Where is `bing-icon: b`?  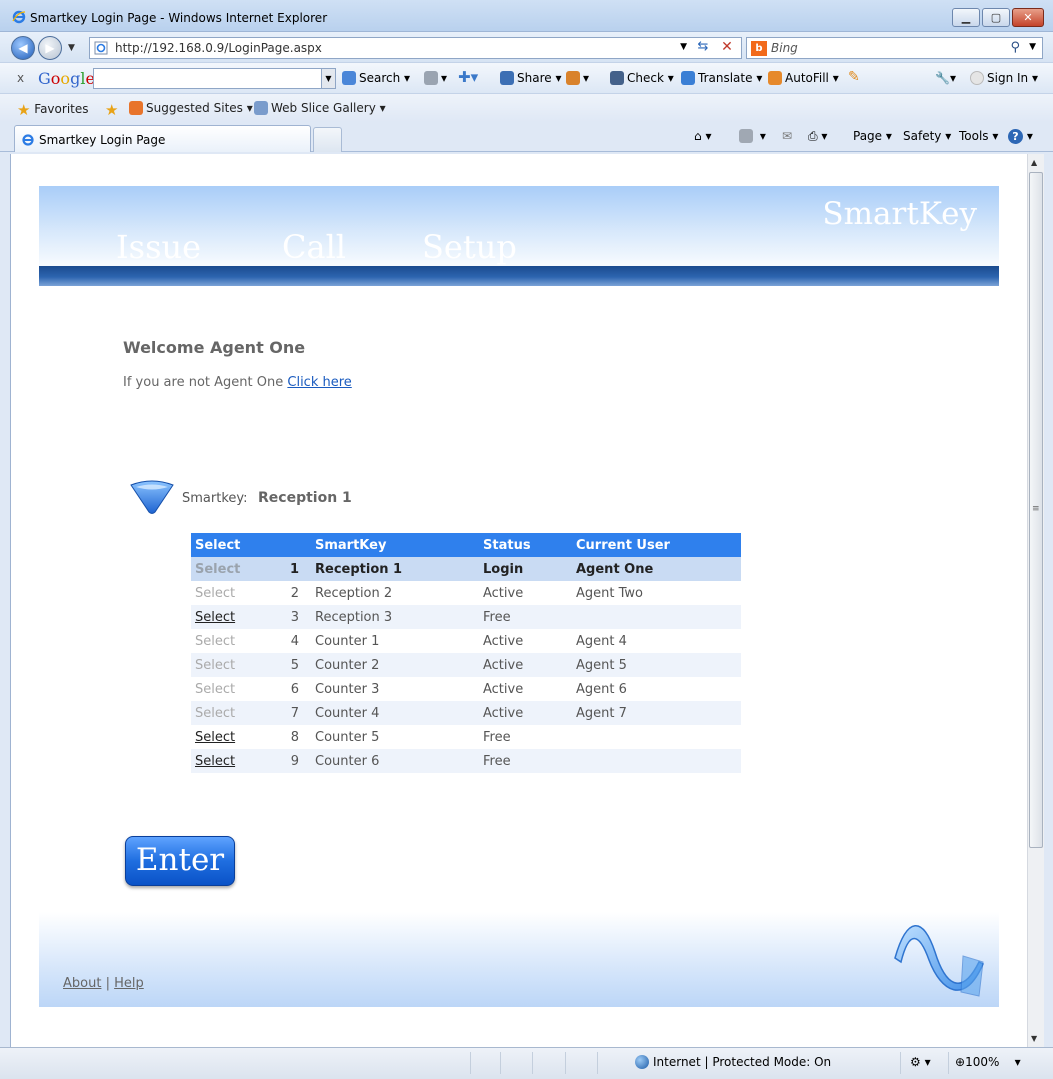 bing-icon: b is located at coordinates (759, 48).